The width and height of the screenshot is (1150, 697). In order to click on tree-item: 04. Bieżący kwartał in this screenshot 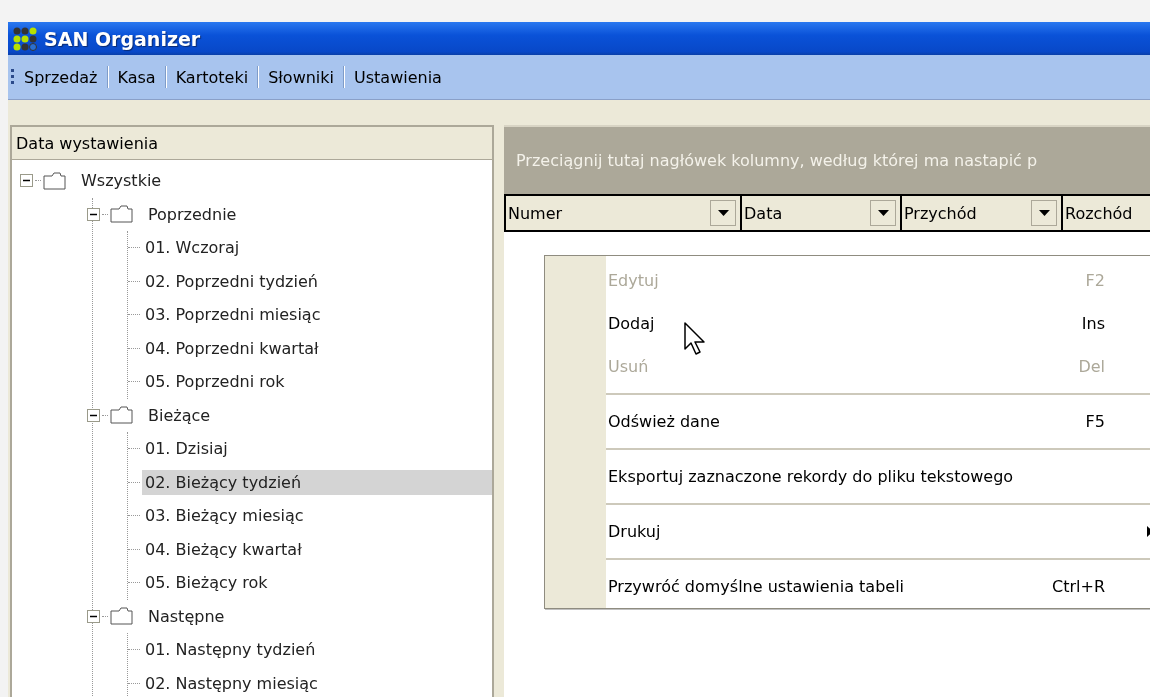, I will do `click(317, 549)`.